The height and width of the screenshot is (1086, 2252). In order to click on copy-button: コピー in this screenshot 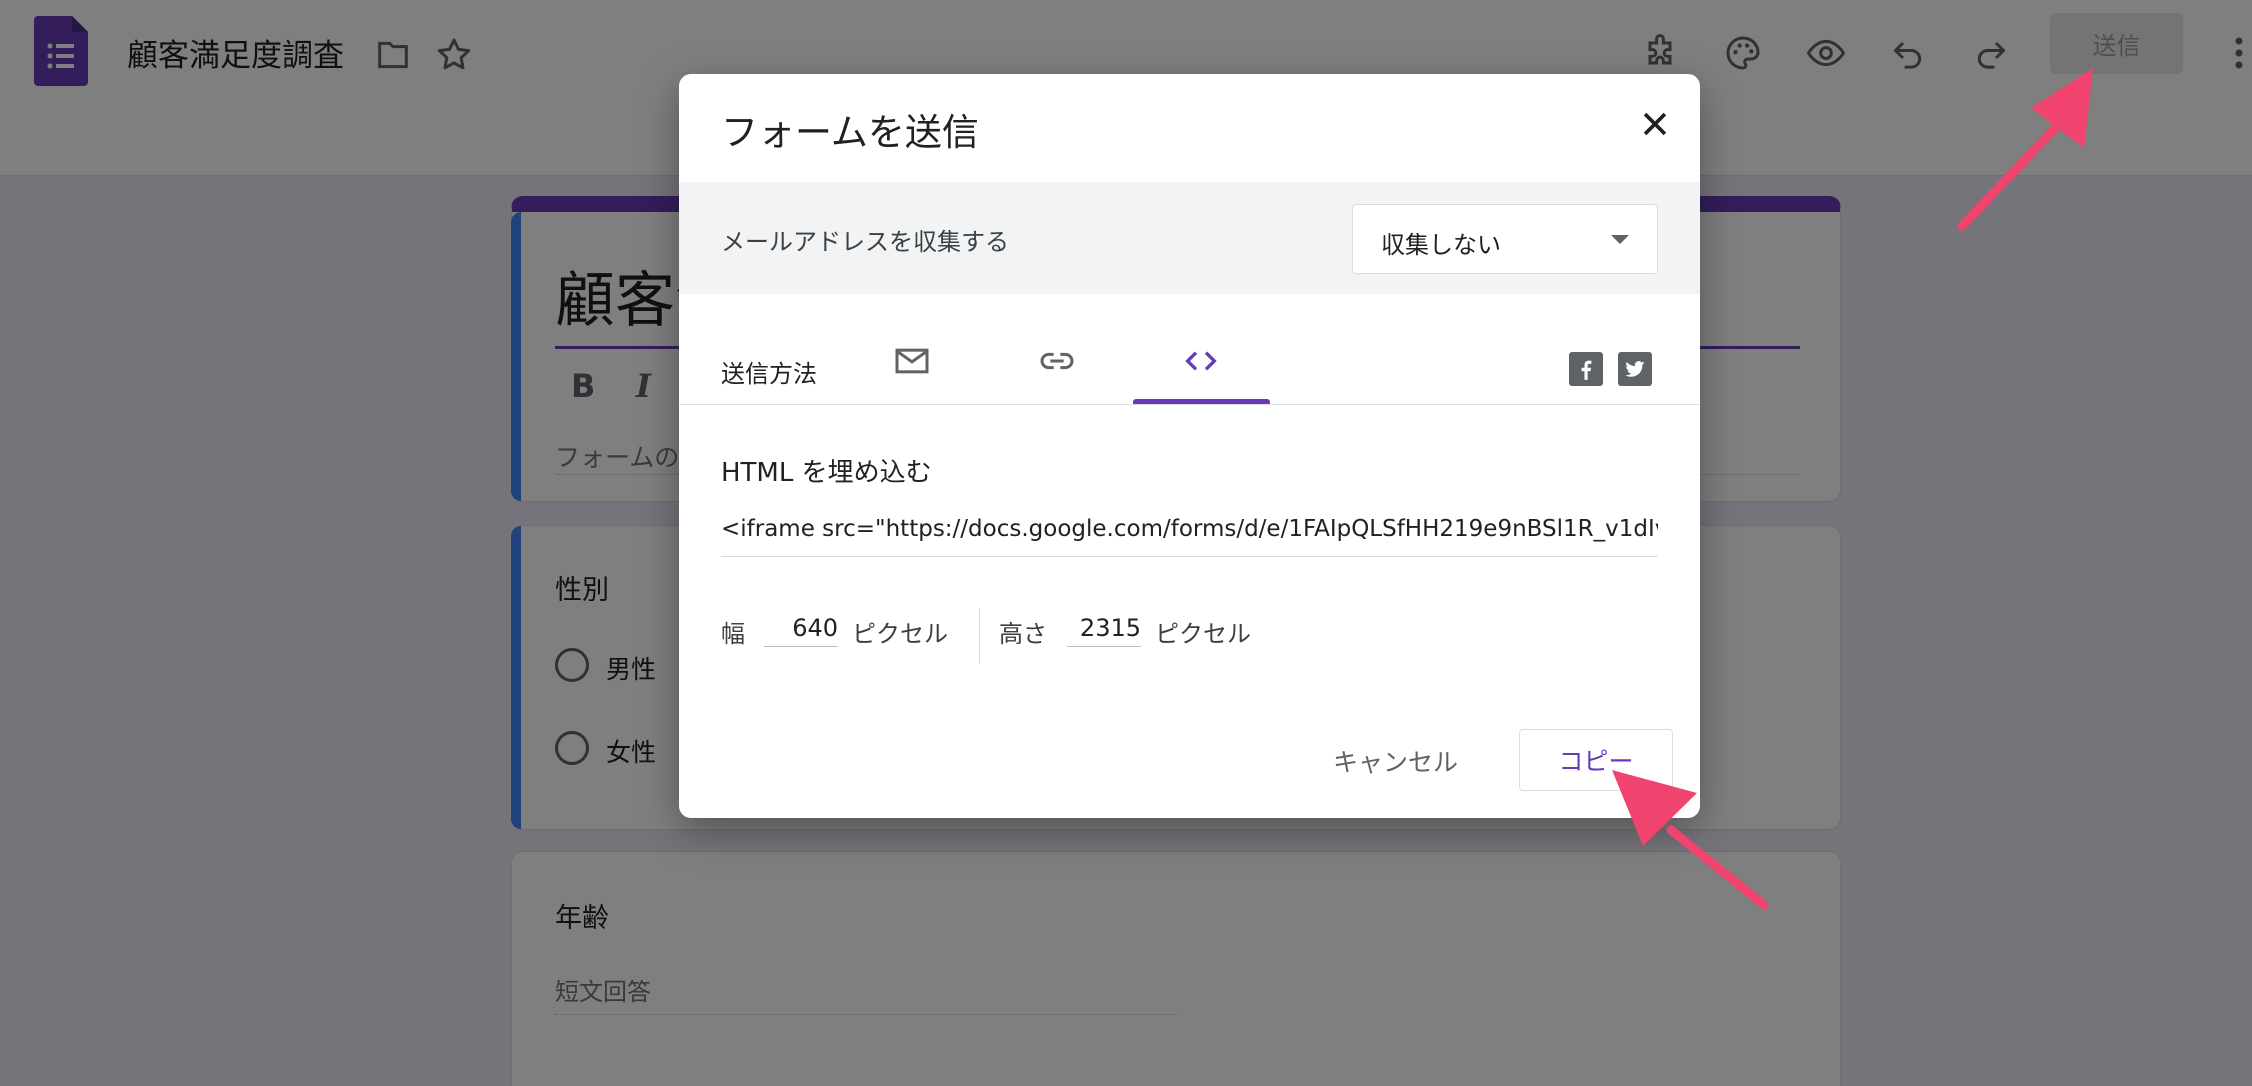, I will do `click(1596, 760)`.